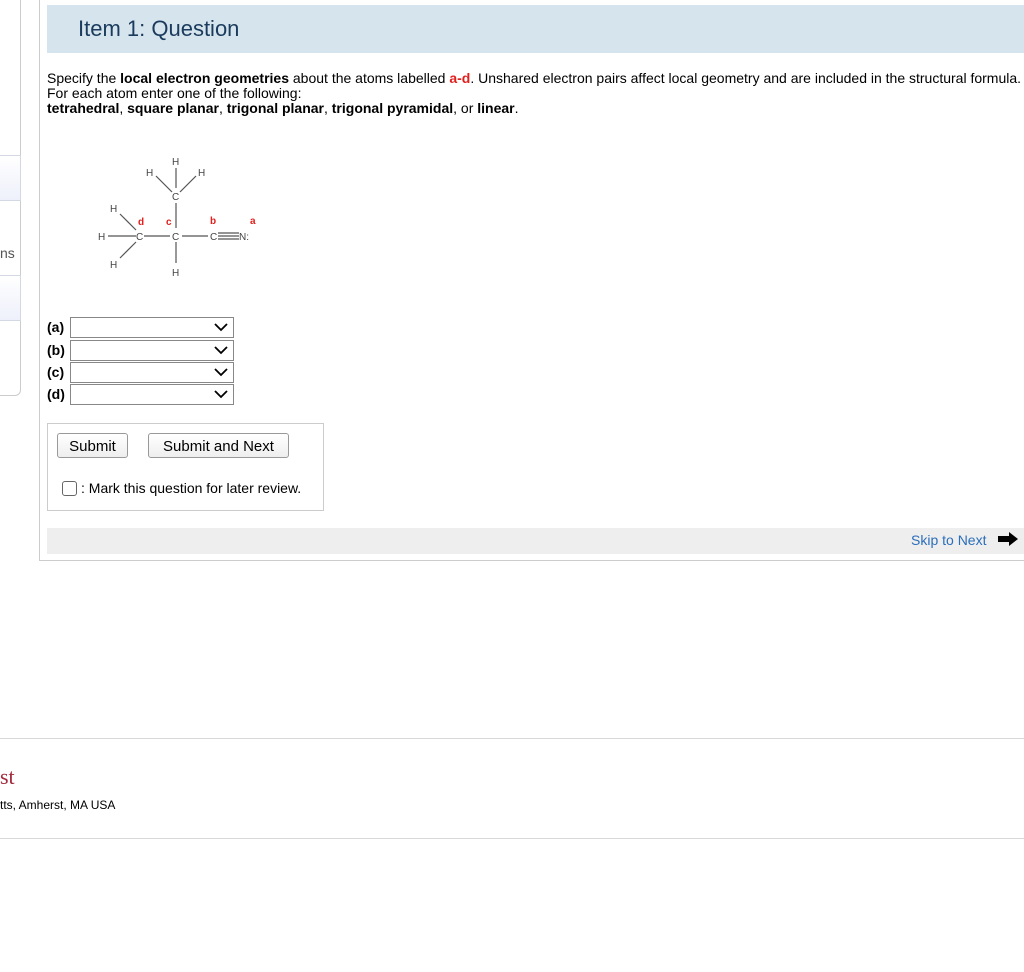 The width and height of the screenshot is (1024, 972). What do you see at coordinates (218, 445) in the screenshot?
I see `submit-and-next-button: Submit and Next` at bounding box center [218, 445].